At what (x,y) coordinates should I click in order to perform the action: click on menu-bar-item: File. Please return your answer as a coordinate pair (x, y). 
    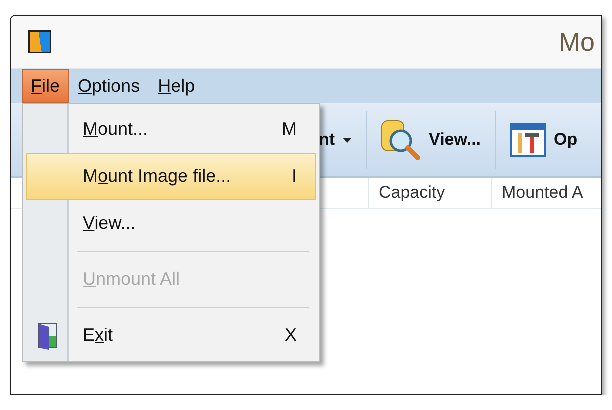
    Looking at the image, I should click on (46, 86).